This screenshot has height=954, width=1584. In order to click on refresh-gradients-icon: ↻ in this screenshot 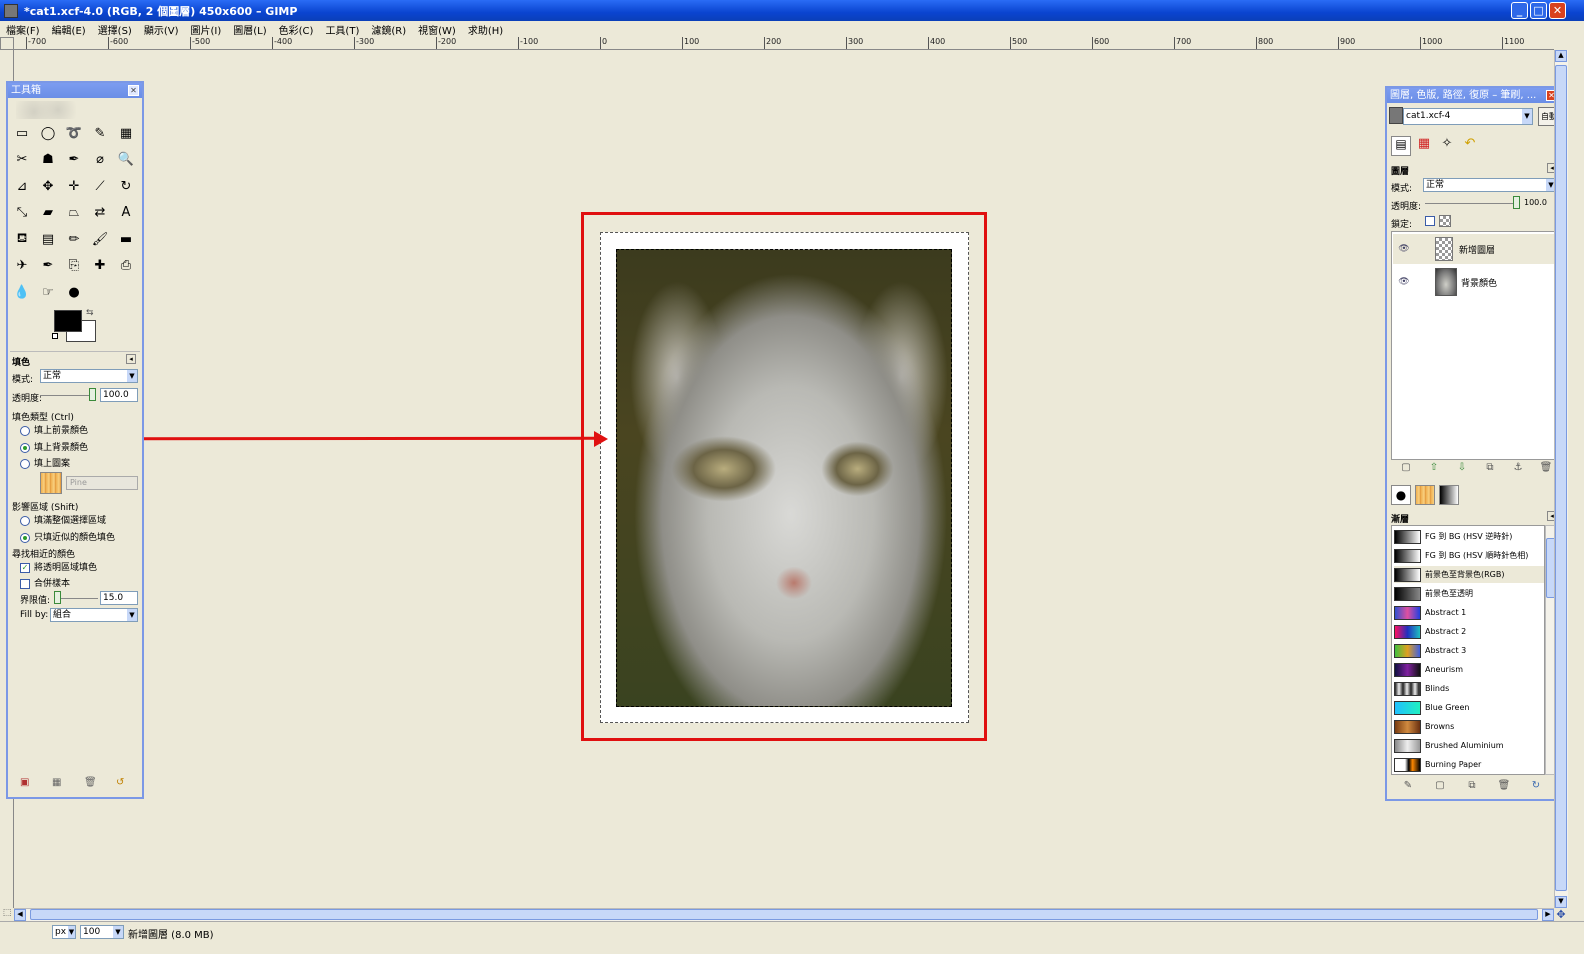, I will do `click(1536, 786)`.